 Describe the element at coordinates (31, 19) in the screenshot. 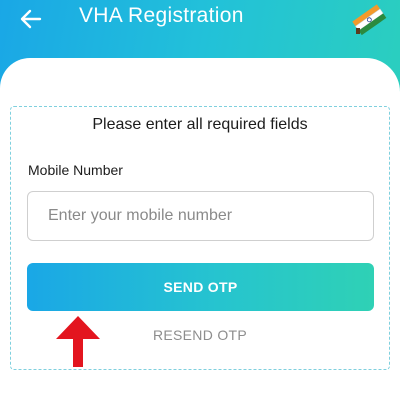

I see `back-arrow-icon` at that location.